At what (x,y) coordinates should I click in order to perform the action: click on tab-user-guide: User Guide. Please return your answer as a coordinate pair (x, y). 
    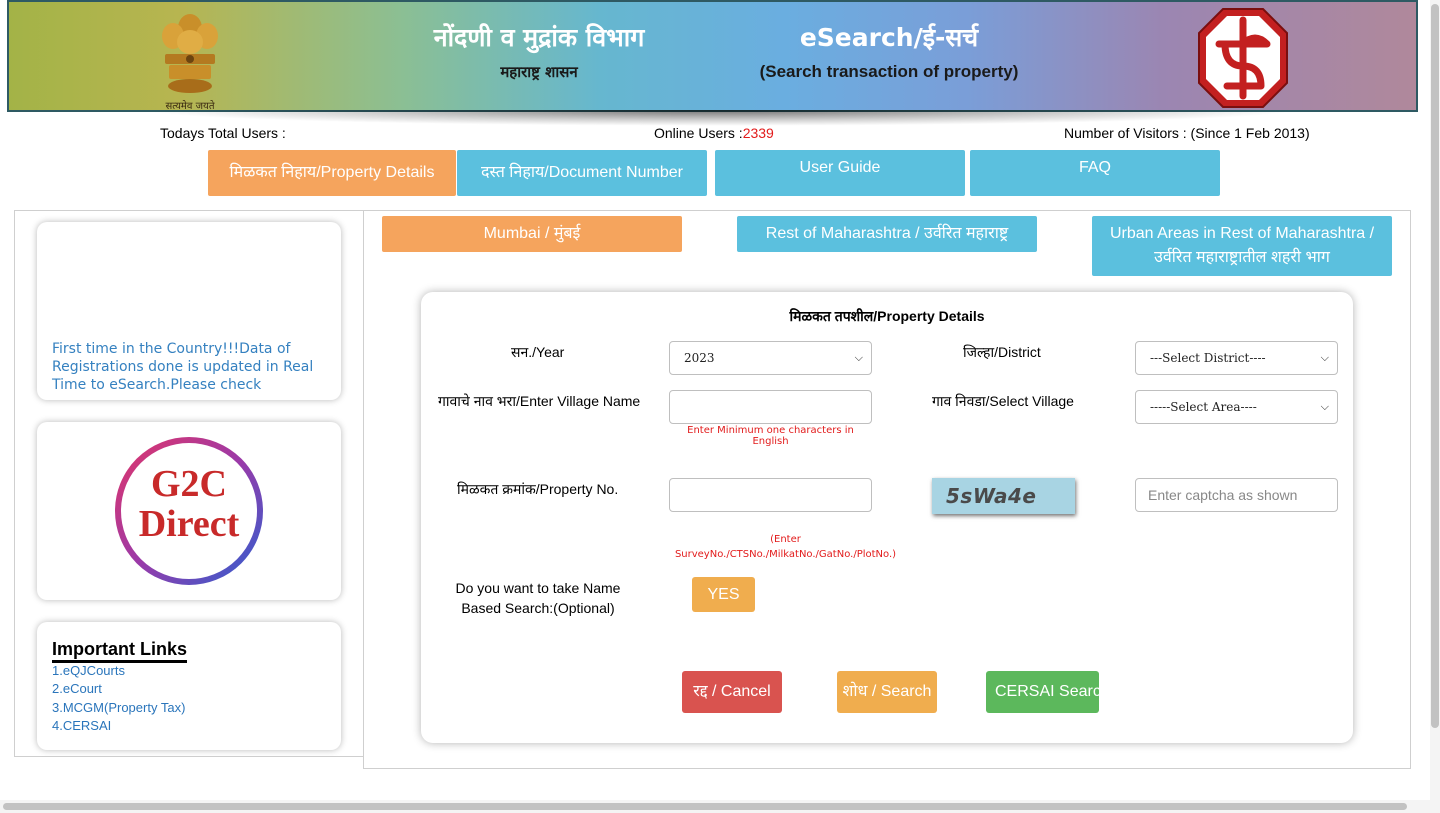
    Looking at the image, I should click on (840, 173).